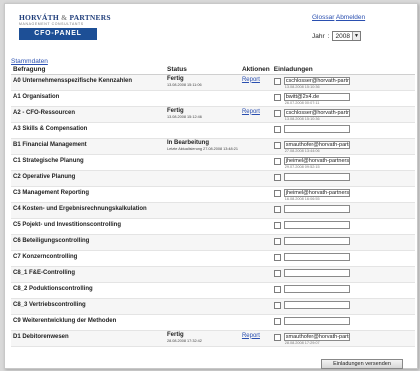 The width and height of the screenshot is (420, 371). What do you see at coordinates (88, 226) in the screenshot?
I see `survey-name: C5 Pojekt- und Investitionscontrolling` at bounding box center [88, 226].